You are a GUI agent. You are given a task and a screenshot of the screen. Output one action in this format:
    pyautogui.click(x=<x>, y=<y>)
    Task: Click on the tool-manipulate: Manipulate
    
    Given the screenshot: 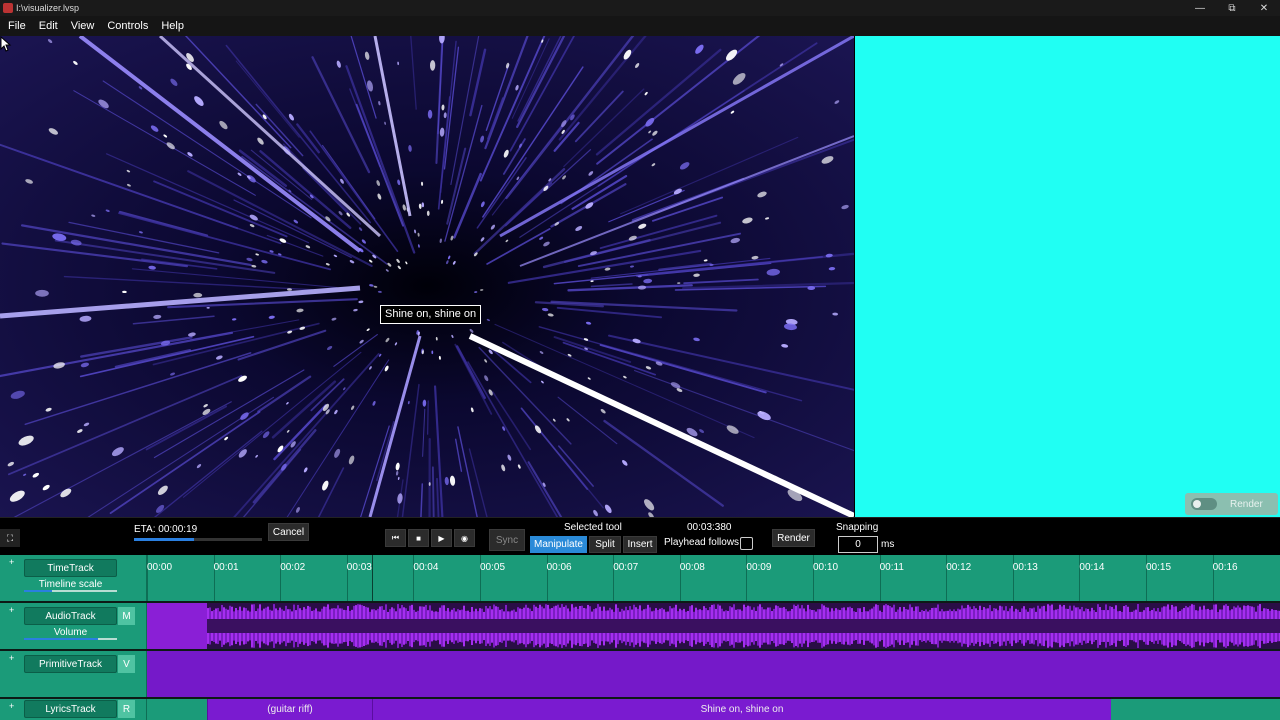 What is the action you would take?
    pyautogui.click(x=558, y=544)
    